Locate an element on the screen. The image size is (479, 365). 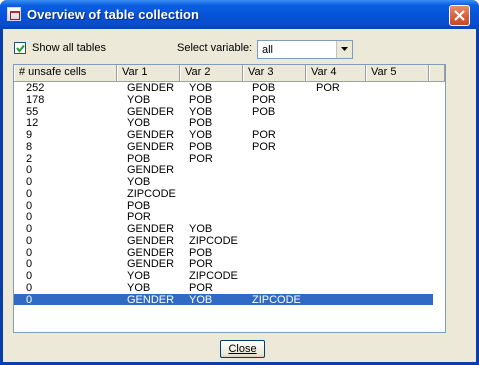
var1-value: POR is located at coordinates (139, 217).